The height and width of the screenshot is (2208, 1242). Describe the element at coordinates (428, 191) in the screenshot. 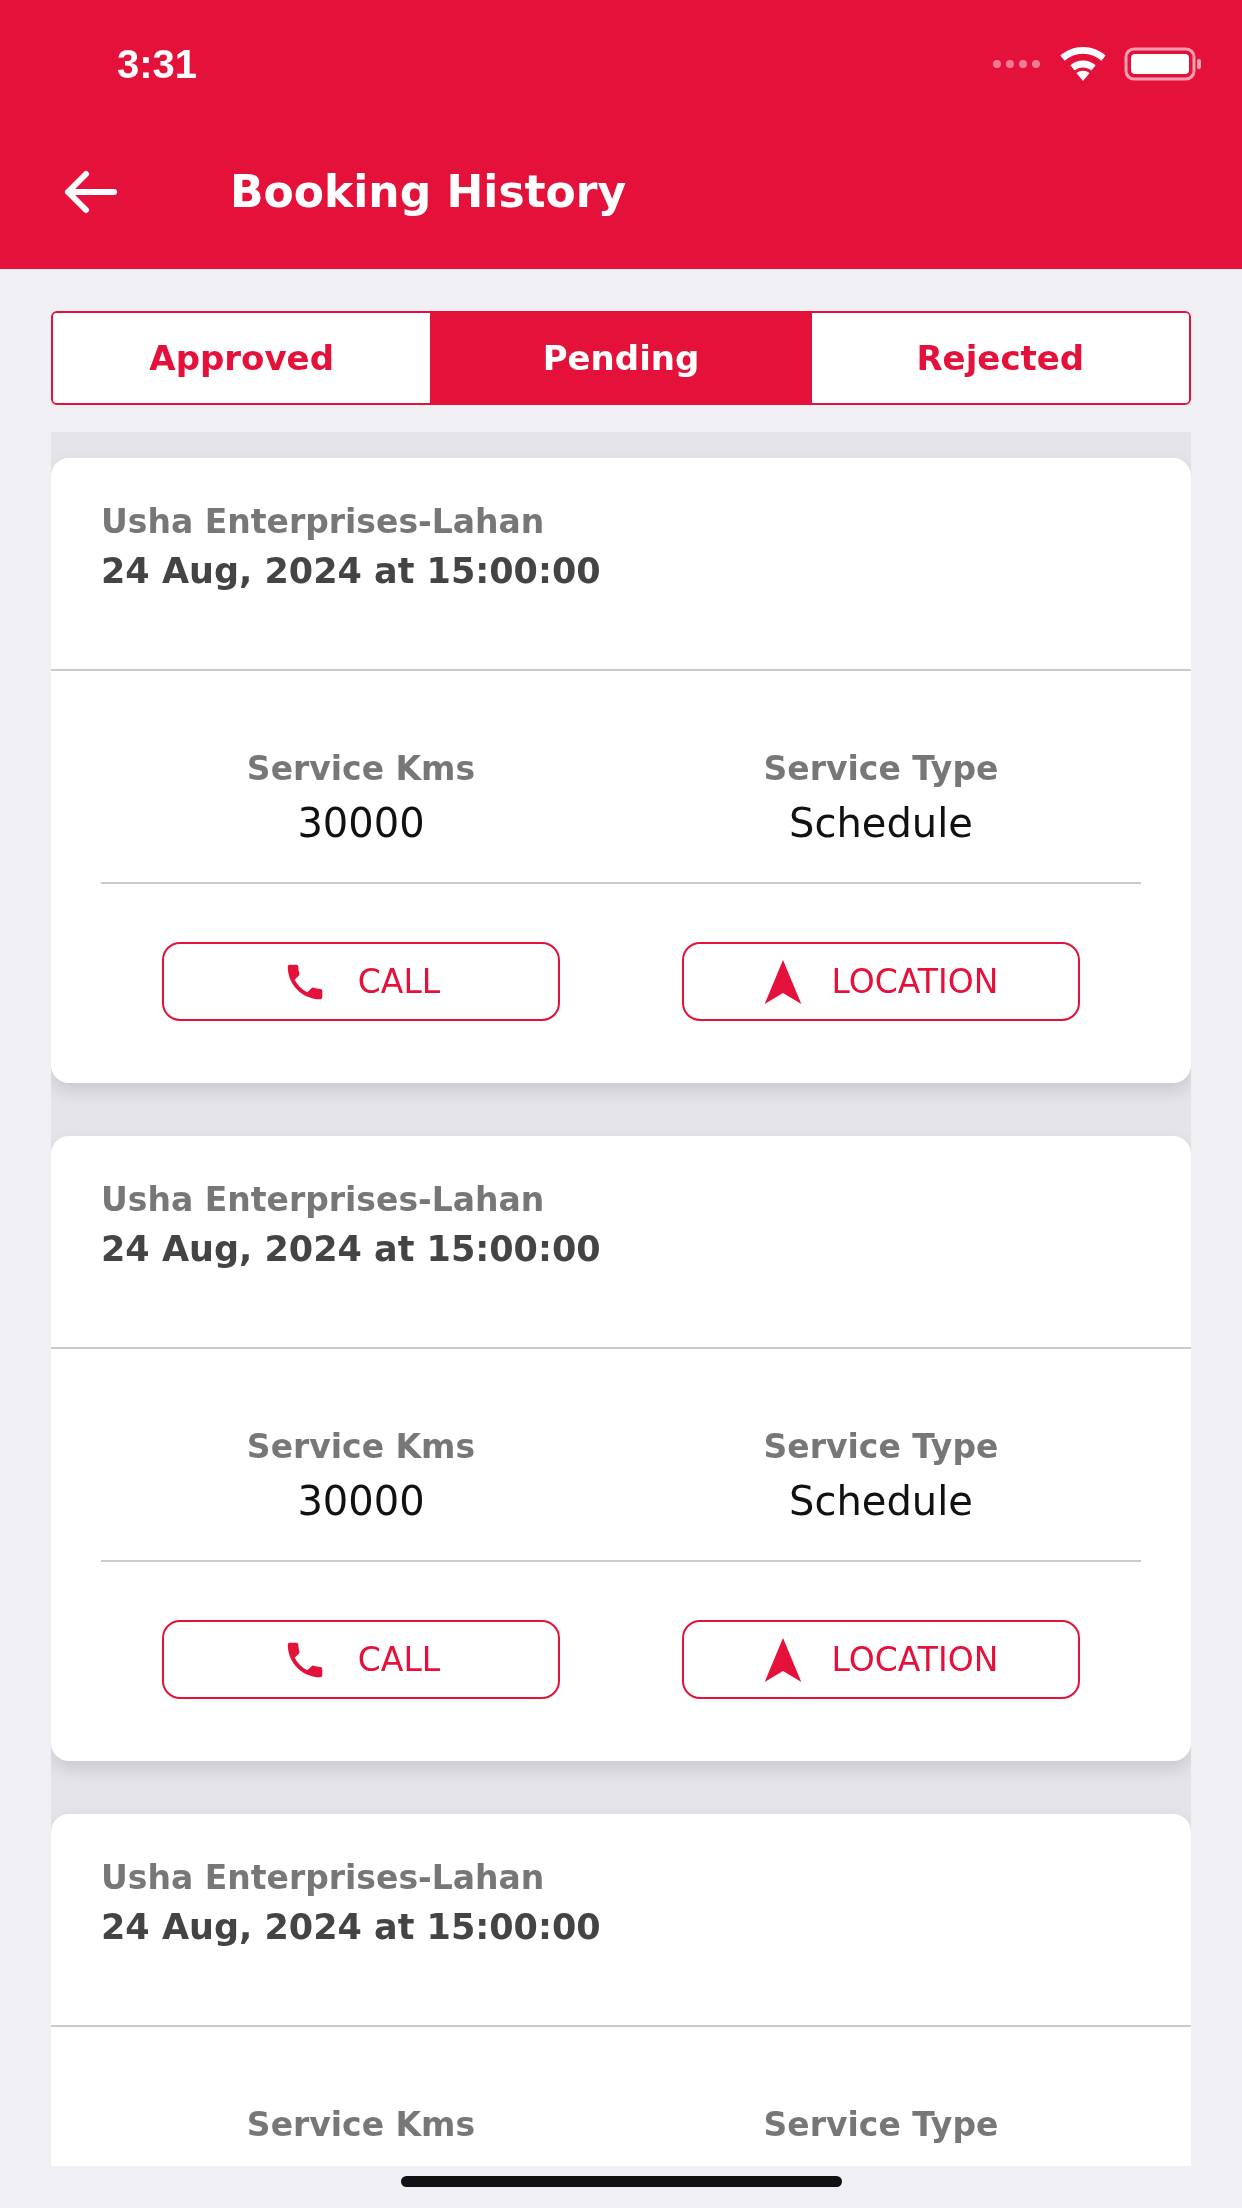

I see `page-title: Booking History` at that location.